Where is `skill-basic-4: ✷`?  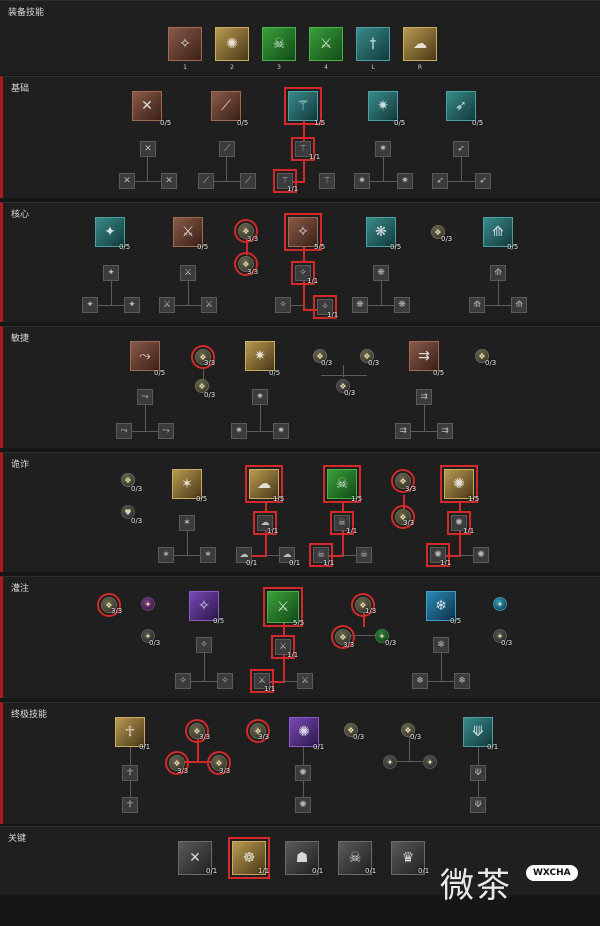 skill-basic-4: ✷ is located at coordinates (383, 106).